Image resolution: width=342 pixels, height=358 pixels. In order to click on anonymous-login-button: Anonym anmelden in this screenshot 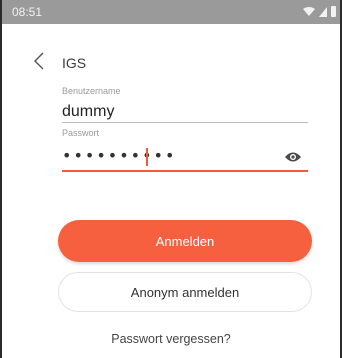, I will do `click(185, 292)`.